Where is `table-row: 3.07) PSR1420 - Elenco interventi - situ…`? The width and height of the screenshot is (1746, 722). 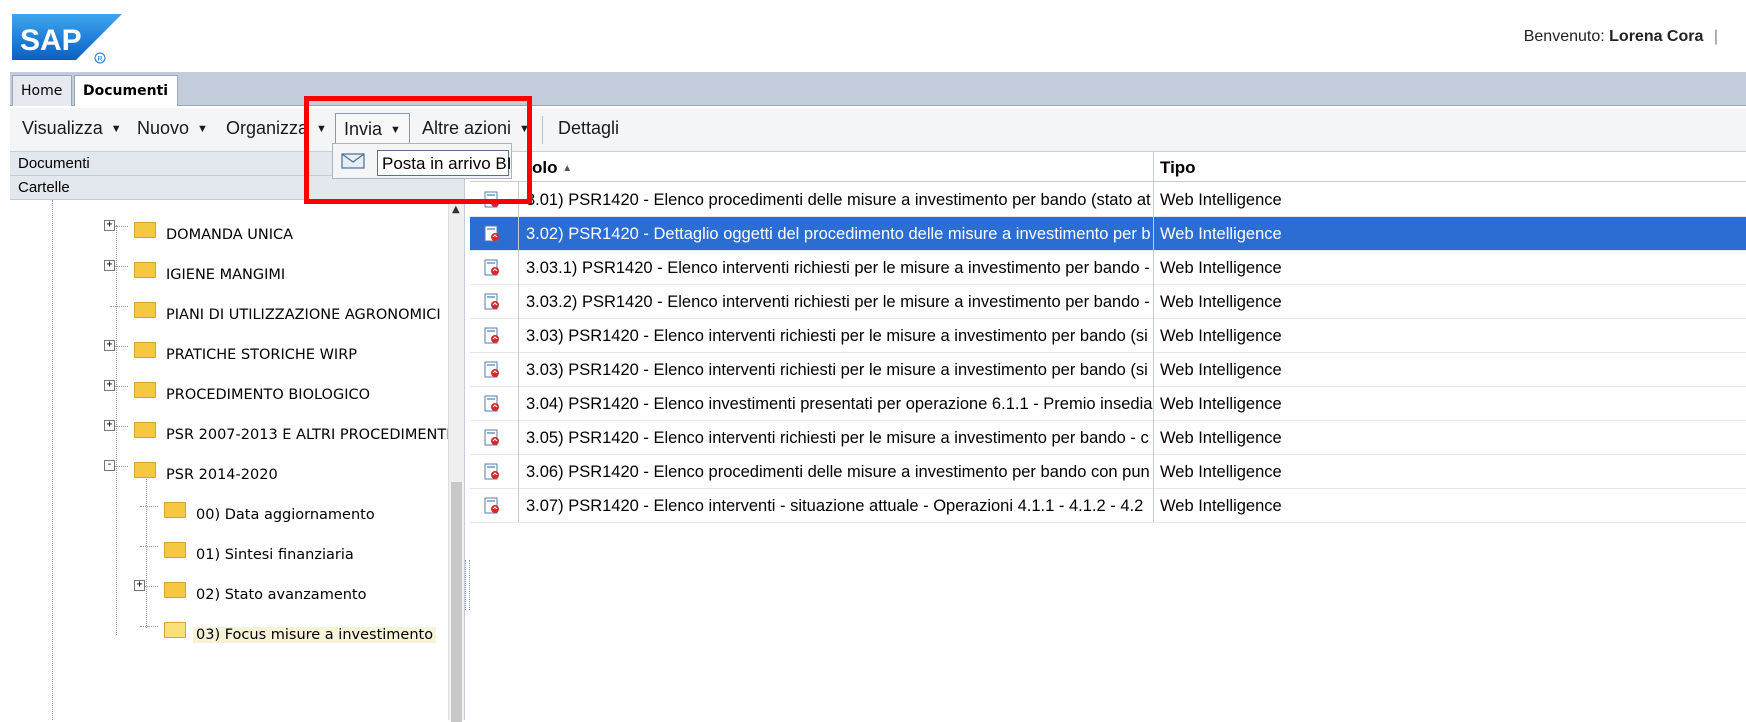 table-row: 3.07) PSR1420 - Elenco interventi - situ… is located at coordinates (1108, 506).